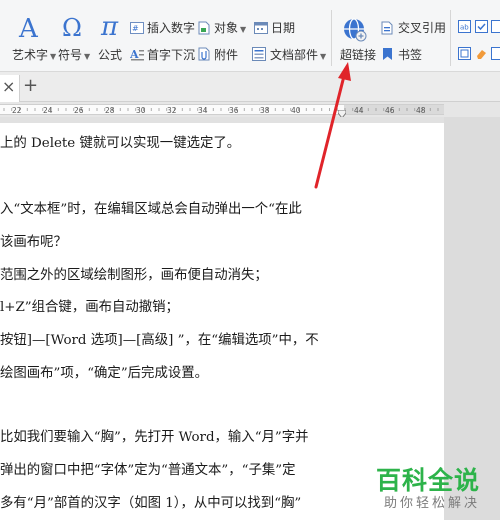 This screenshot has height=520, width=500. Describe the element at coordinates (261, 28) in the screenshot. I see `calendar-icon` at that location.